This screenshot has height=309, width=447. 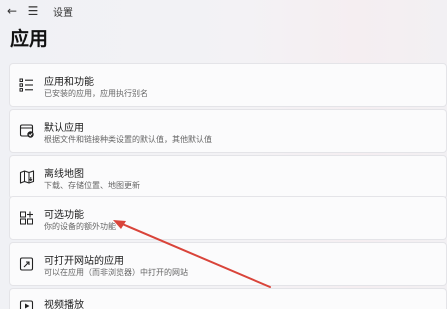 I want to click on page-title: 应用, so click(x=29, y=39).